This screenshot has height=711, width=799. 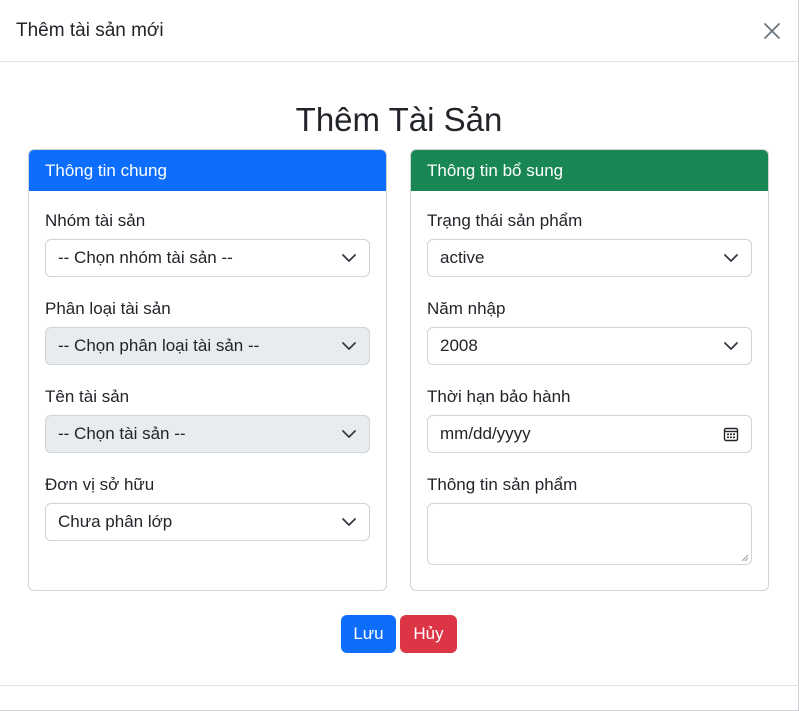 I want to click on close-icon, so click(x=772, y=30).